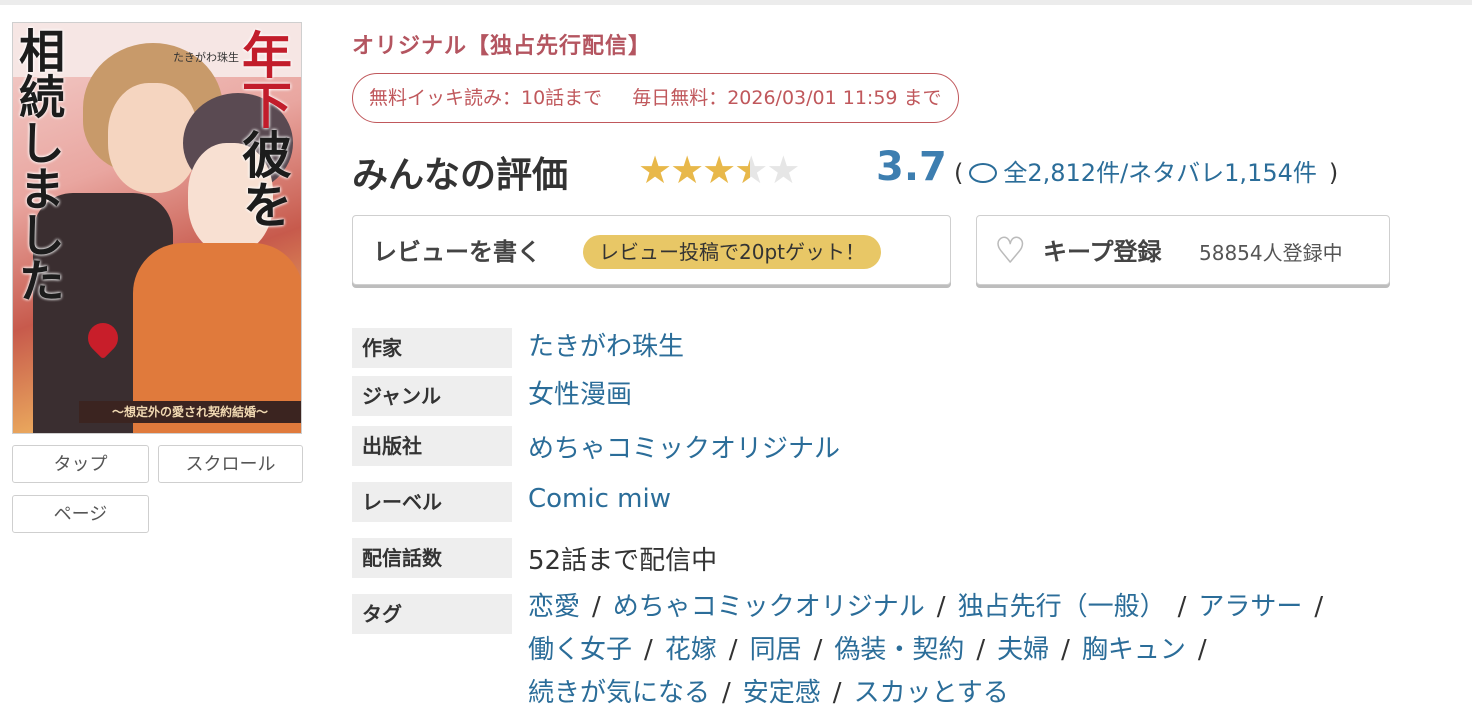 The image size is (1472, 728). Describe the element at coordinates (769, 607) in the screenshot. I see `tag-link: めちゃコミックオリジナル` at that location.